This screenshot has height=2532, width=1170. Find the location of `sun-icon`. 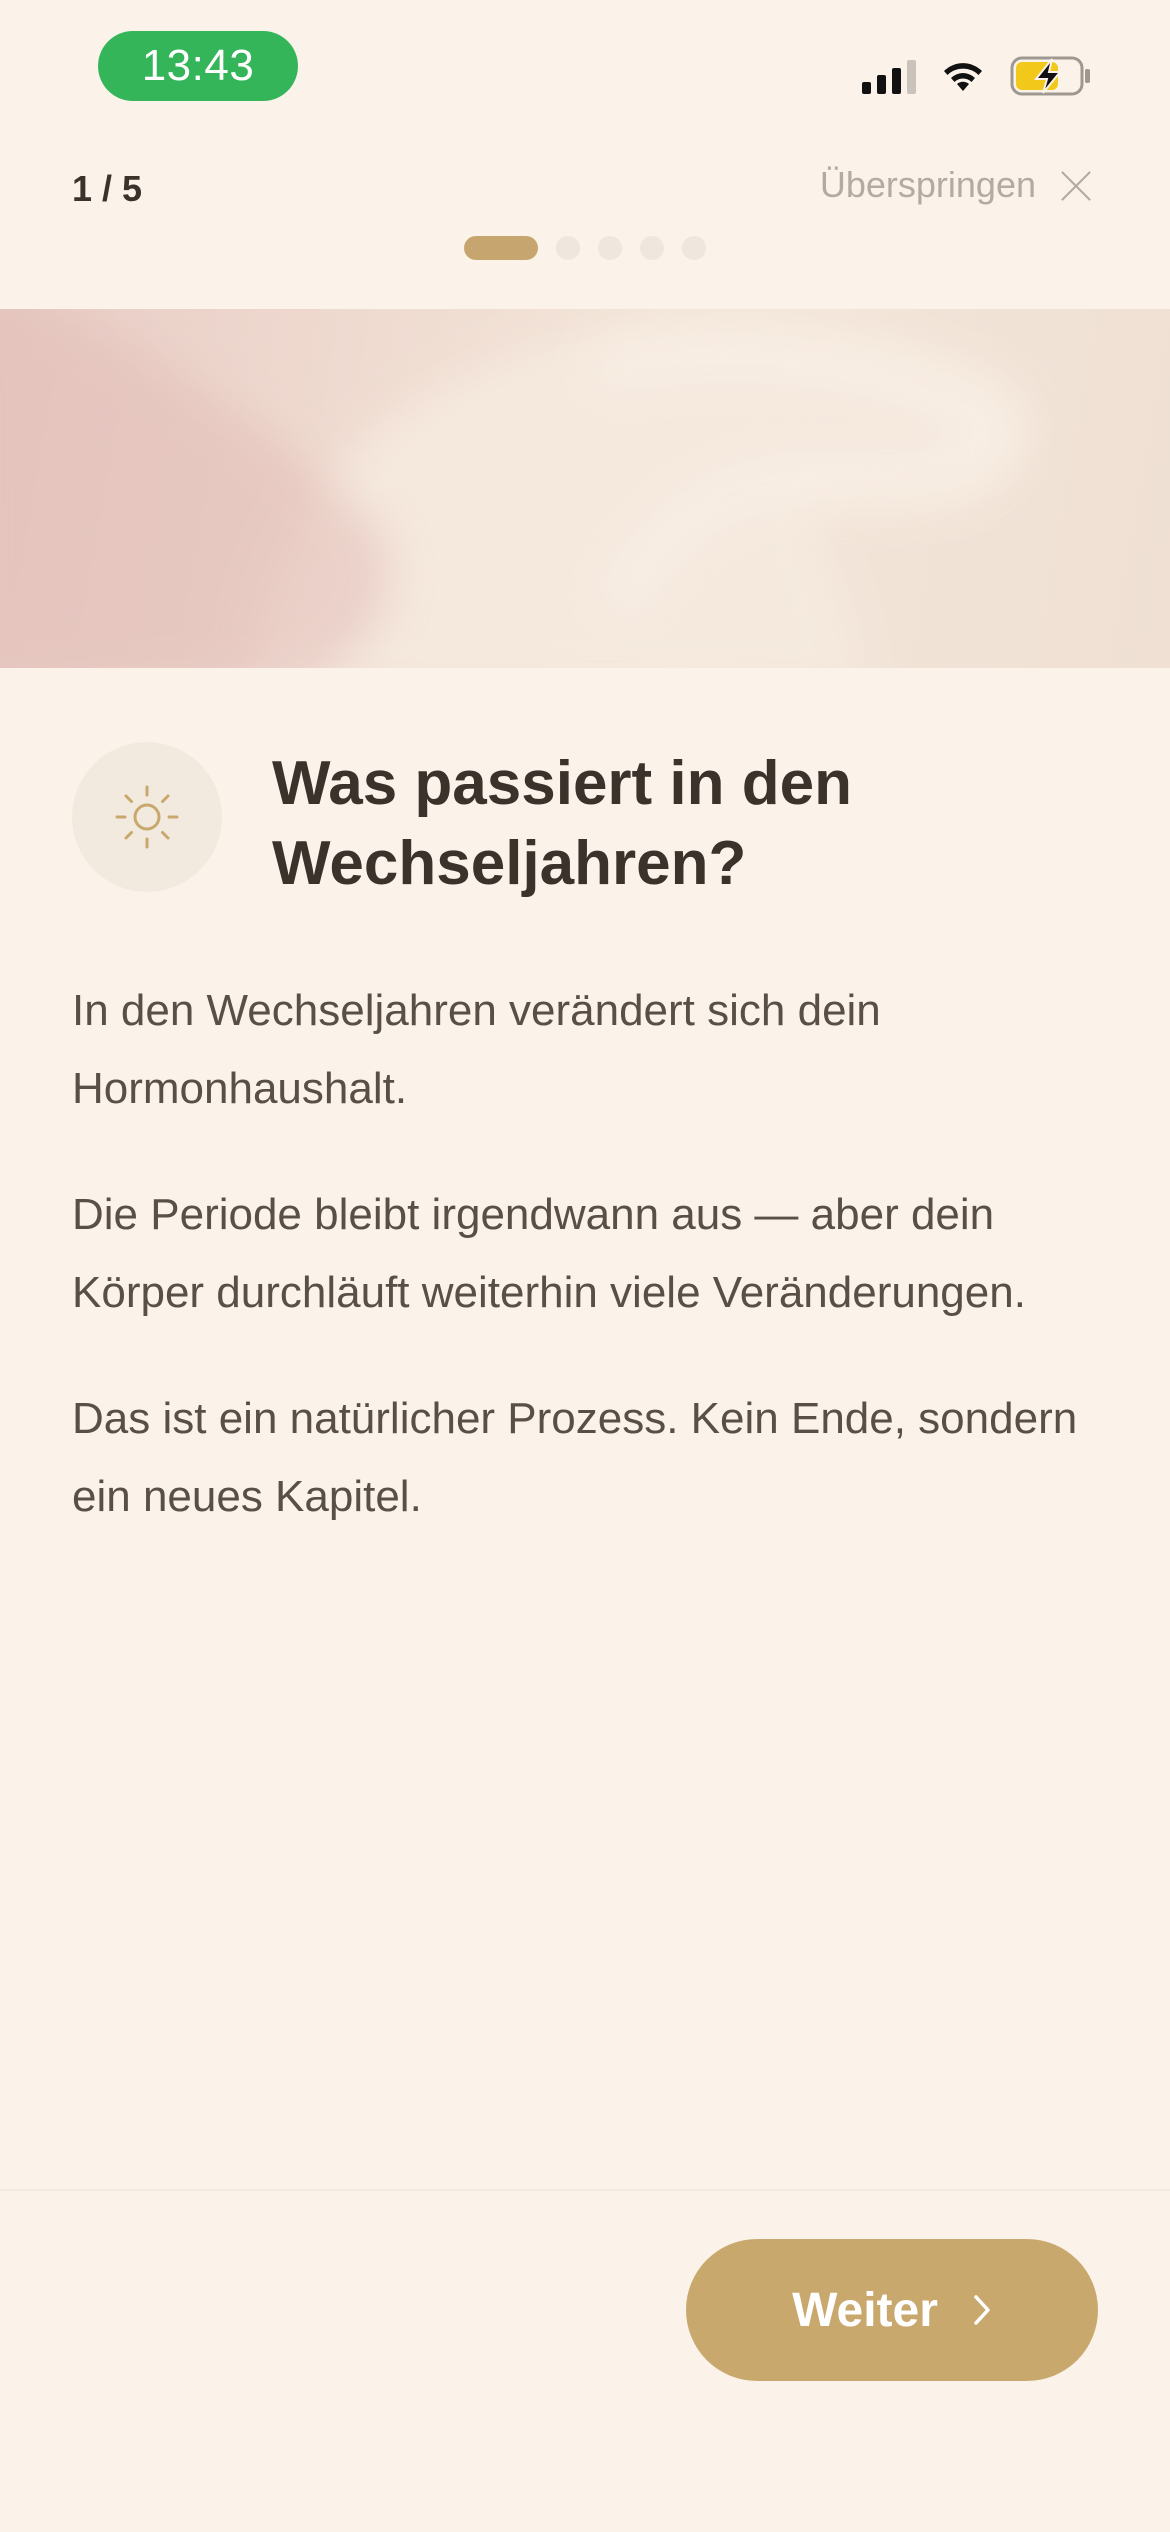

sun-icon is located at coordinates (147, 817).